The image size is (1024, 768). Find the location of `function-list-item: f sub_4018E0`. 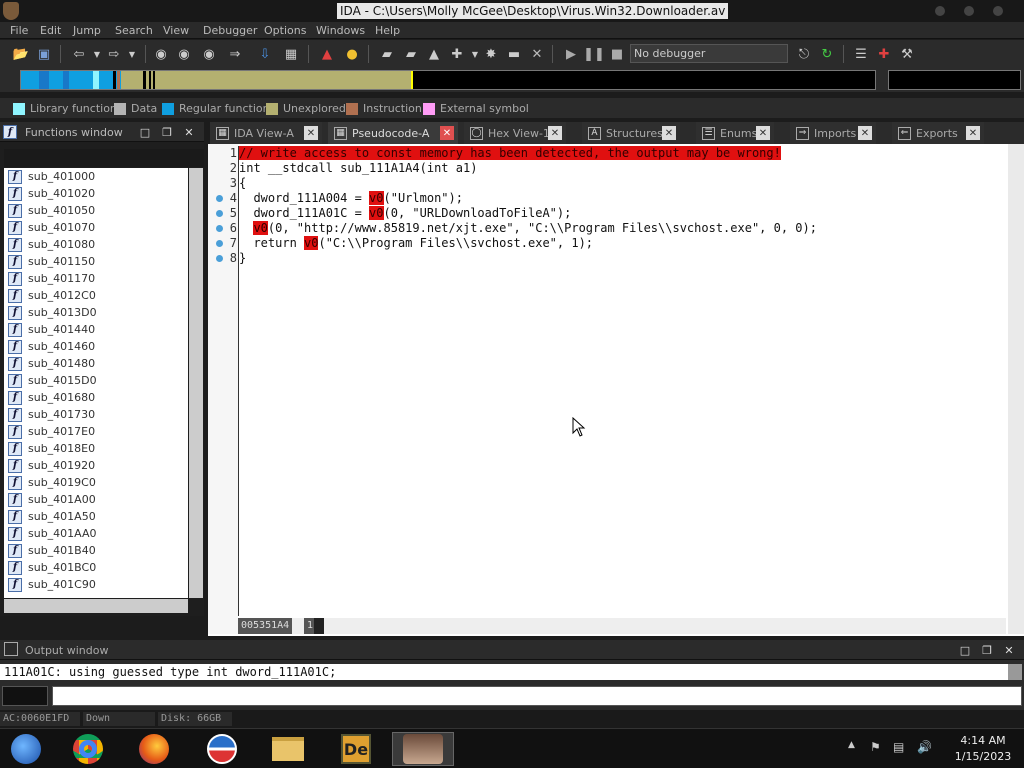

function-list-item: f sub_4018E0 is located at coordinates (96, 448).